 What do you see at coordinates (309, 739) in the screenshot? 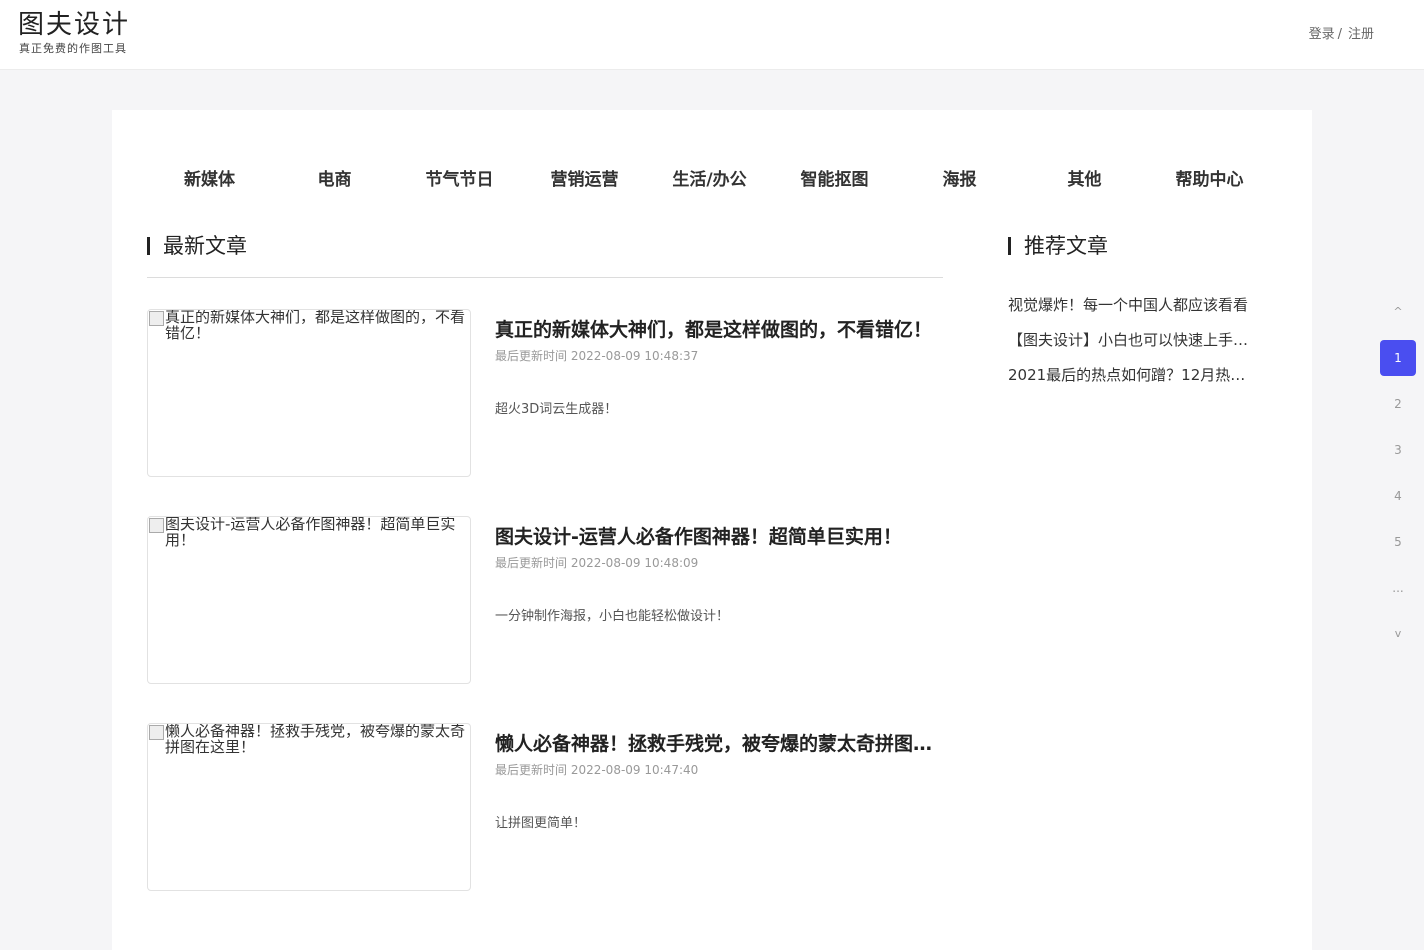
I see `broken-image-alt-text: 懒人必备神器！拯救手残党，被夸爆的蒙太奇拼图在这里！` at bounding box center [309, 739].